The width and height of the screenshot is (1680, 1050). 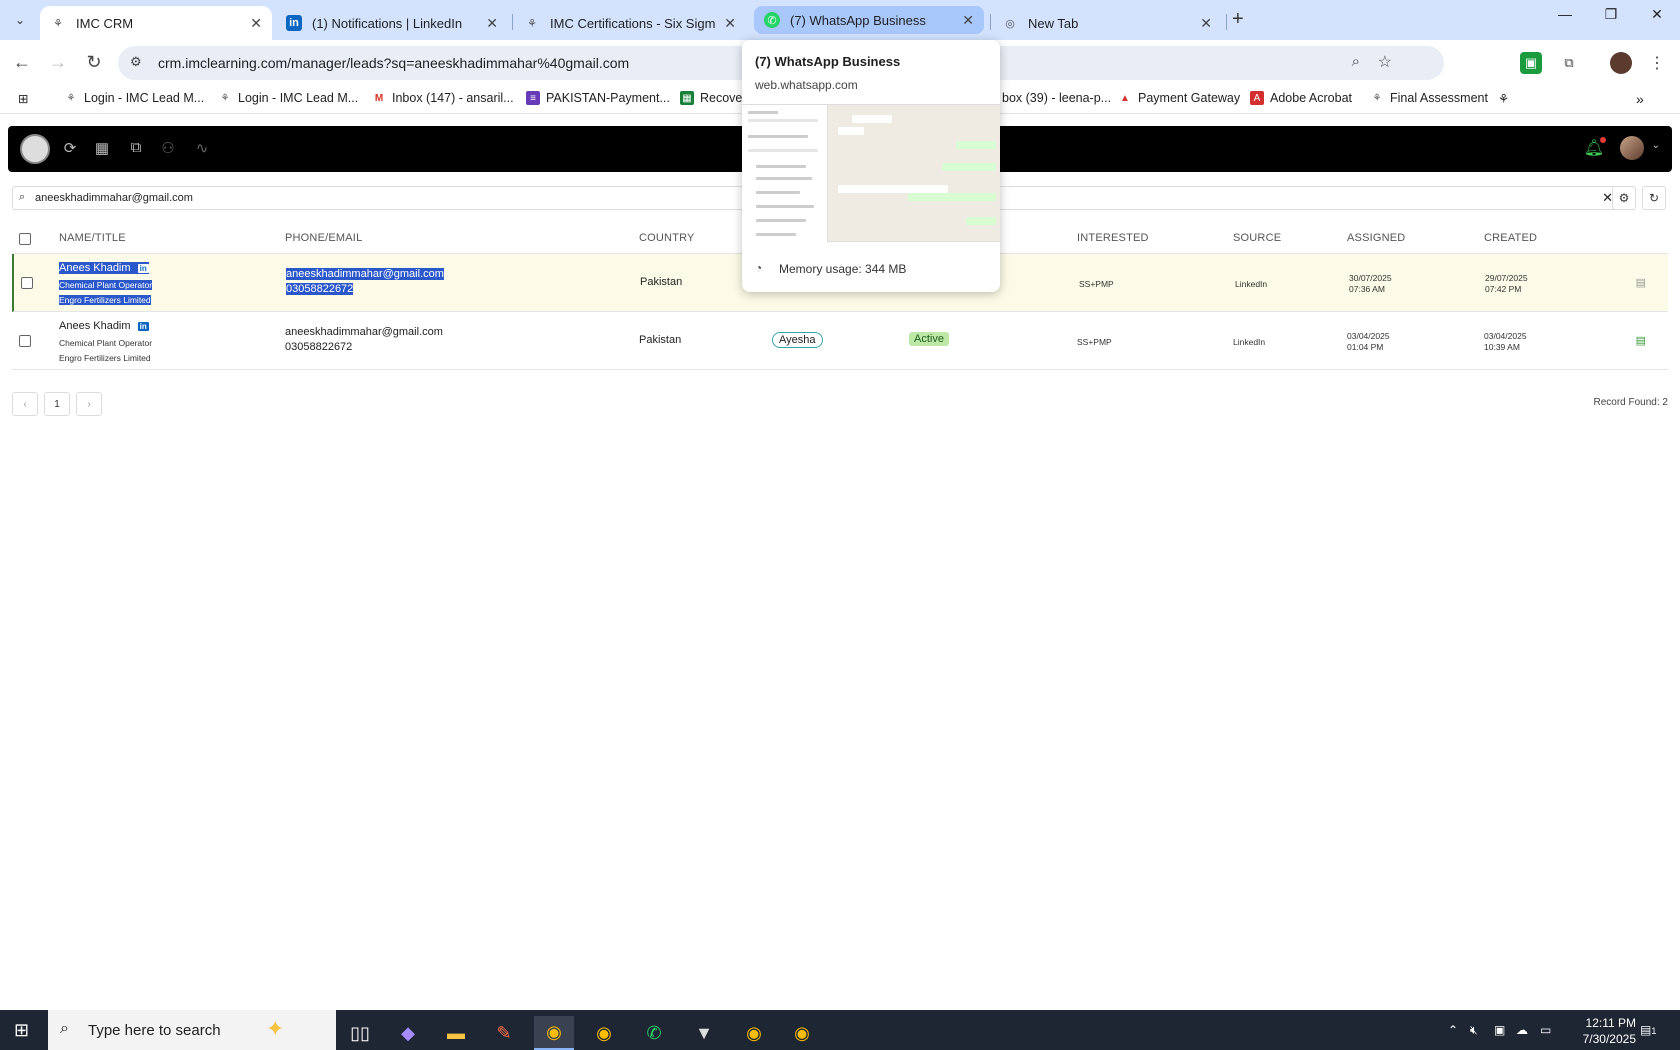 What do you see at coordinates (1624, 198) in the screenshot?
I see `filter-settings-button: ⚙` at bounding box center [1624, 198].